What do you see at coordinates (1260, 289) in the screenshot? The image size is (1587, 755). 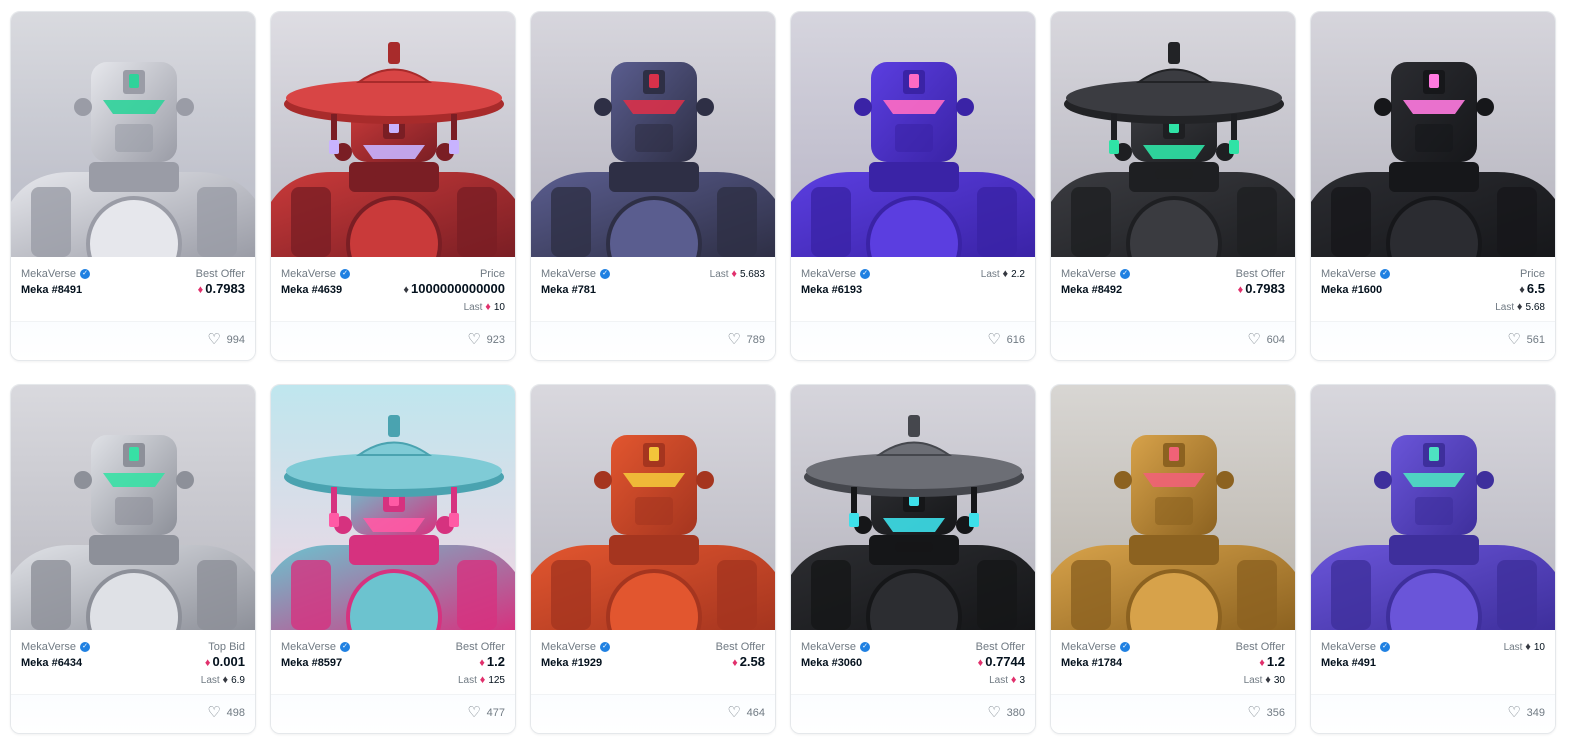 I see `price-value: ♦ 0.7983` at bounding box center [1260, 289].